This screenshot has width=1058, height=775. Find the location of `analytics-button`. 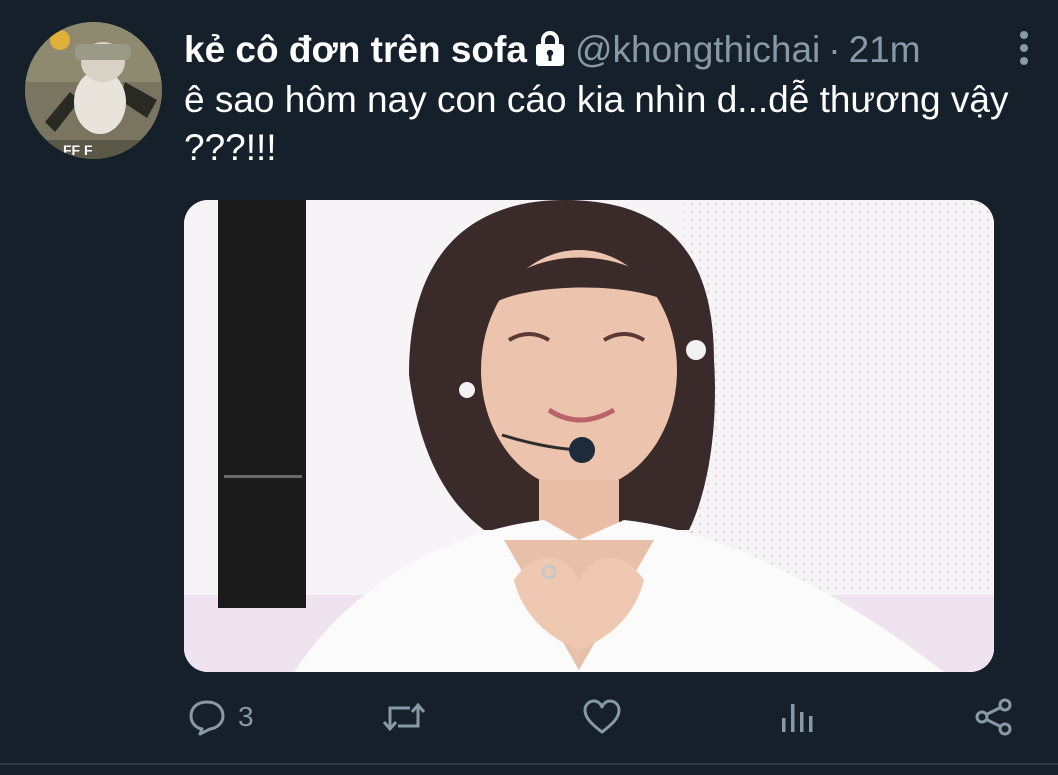

analytics-button is located at coordinates (797, 717).